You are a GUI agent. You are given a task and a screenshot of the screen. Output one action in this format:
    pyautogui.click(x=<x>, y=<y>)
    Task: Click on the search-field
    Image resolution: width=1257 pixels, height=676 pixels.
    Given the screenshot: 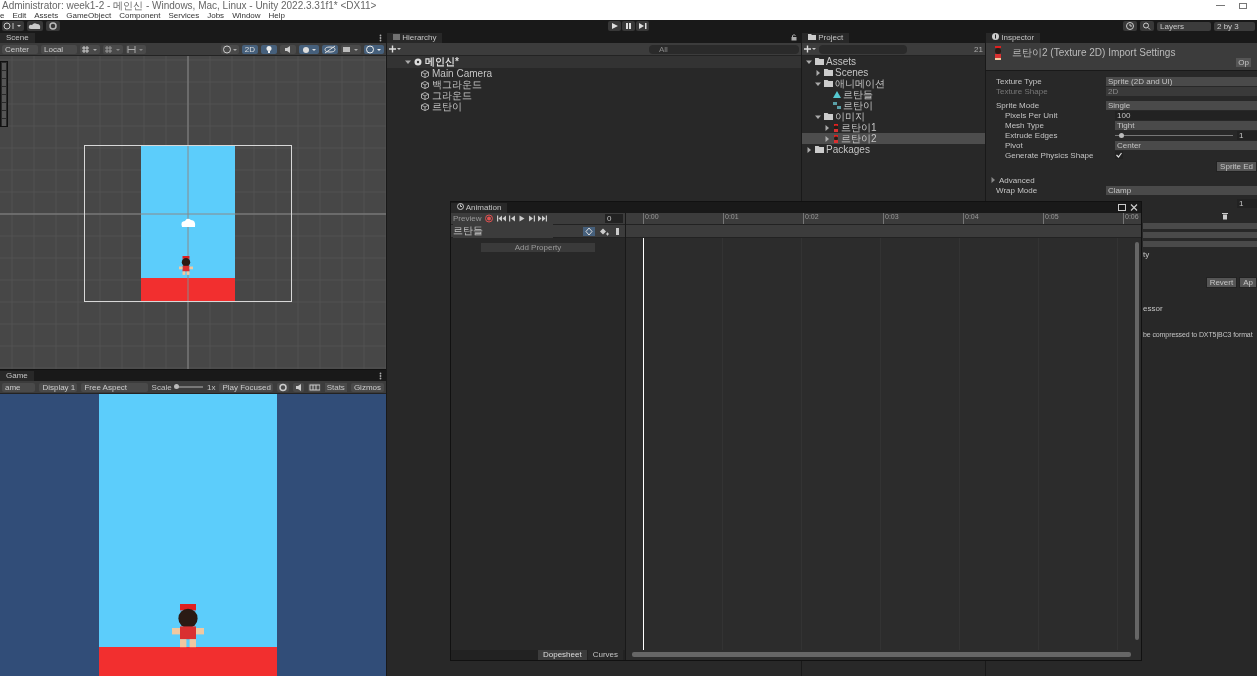 What is the action you would take?
    pyautogui.click(x=863, y=49)
    